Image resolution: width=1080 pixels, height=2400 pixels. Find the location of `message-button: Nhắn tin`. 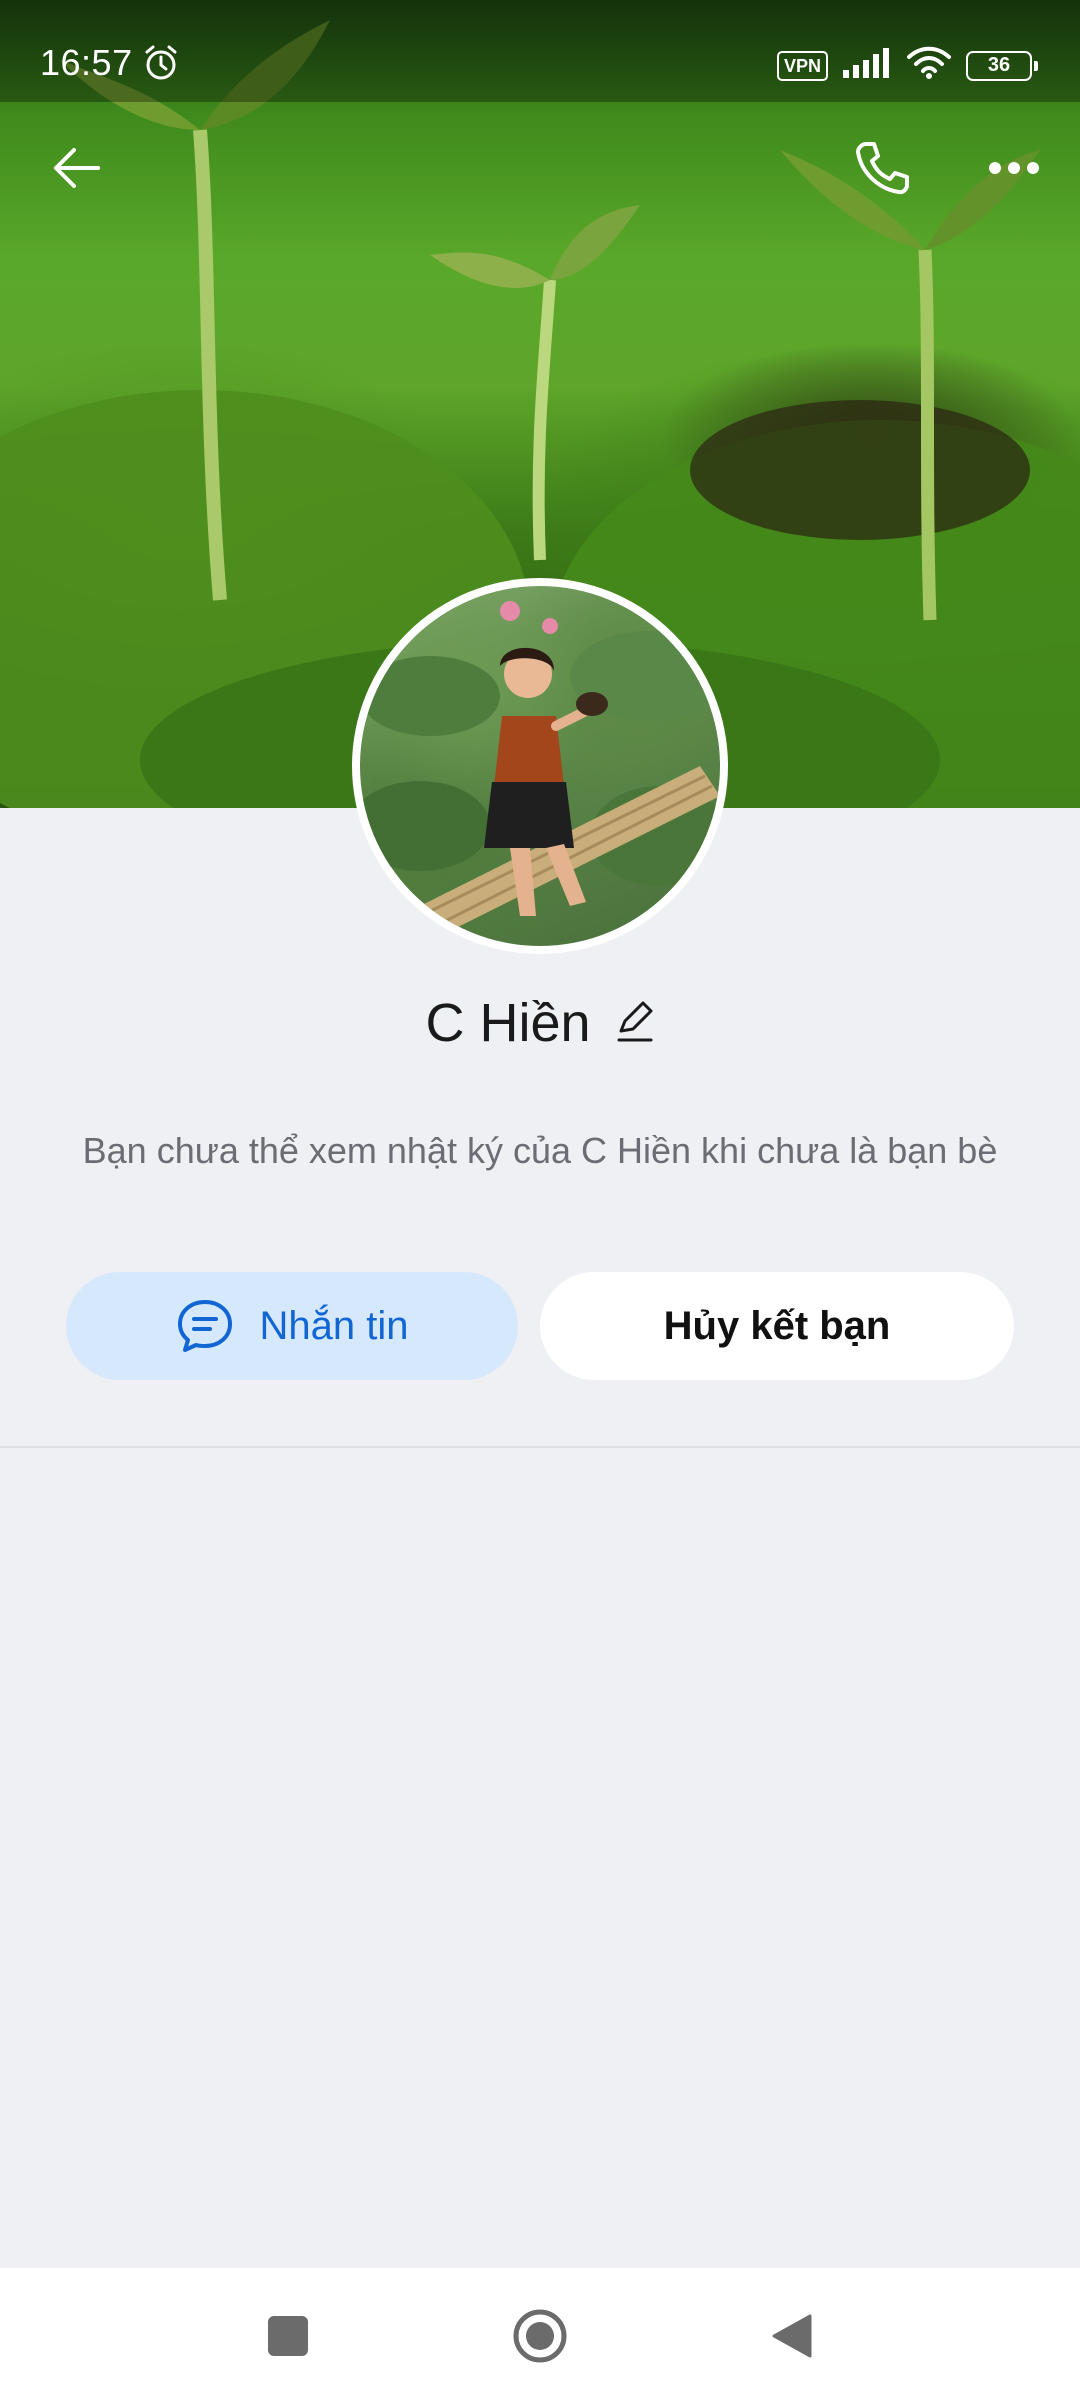

message-button: Nhắn tin is located at coordinates (292, 1326).